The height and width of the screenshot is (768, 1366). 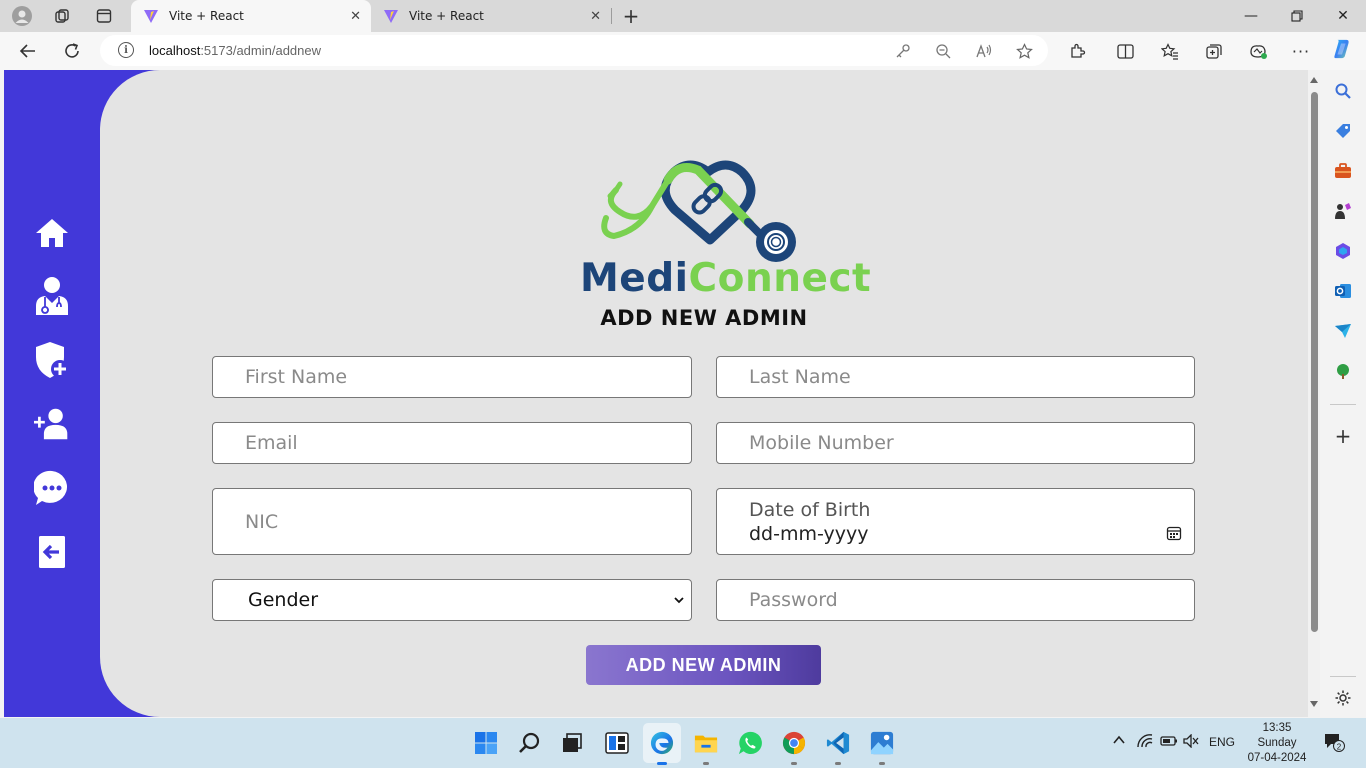 What do you see at coordinates (1343, 251) in the screenshot?
I see `microsoft-365-icon` at bounding box center [1343, 251].